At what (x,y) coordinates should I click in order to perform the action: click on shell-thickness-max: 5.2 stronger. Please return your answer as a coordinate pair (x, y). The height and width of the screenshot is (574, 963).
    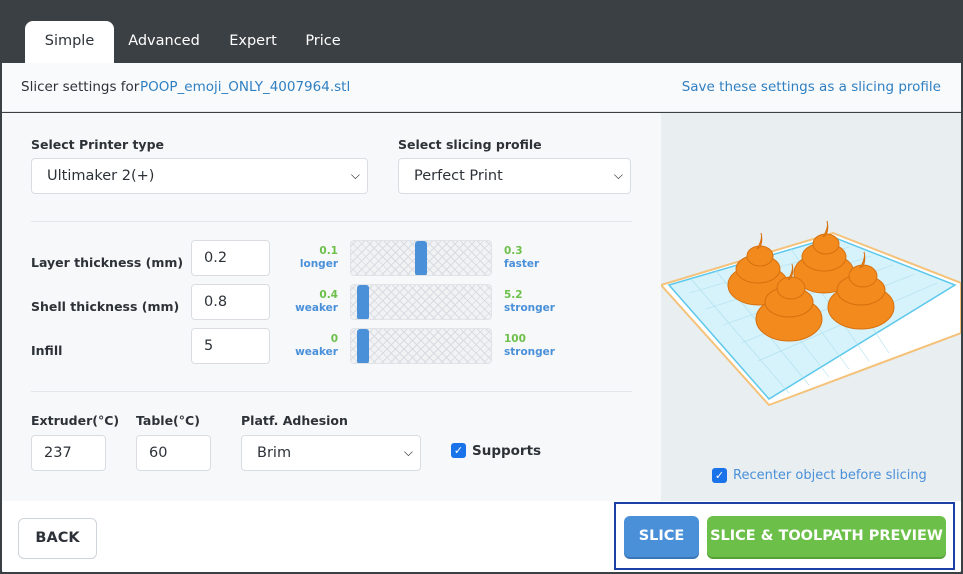
    Looking at the image, I should click on (529, 301).